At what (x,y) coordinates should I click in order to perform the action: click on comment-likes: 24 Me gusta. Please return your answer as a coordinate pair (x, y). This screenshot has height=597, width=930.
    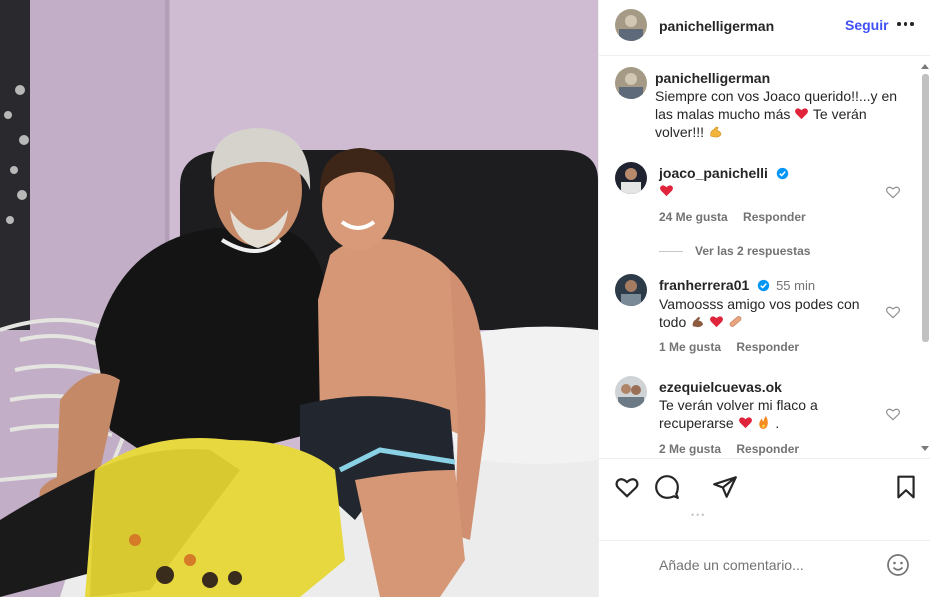
    Looking at the image, I should click on (693, 217).